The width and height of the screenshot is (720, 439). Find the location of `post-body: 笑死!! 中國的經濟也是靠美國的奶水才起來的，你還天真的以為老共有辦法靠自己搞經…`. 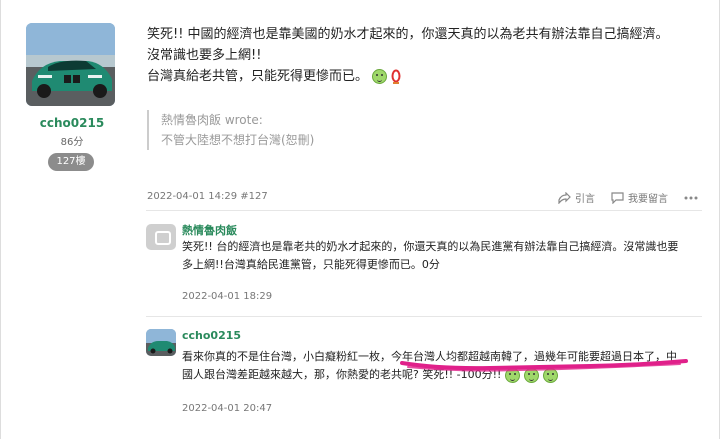

post-body: 笑死!! 中國的經濟也是靠美國的奶水才起來的，你還天真的以為老共有辦法靠自己搞經… is located at coordinates (422, 55).